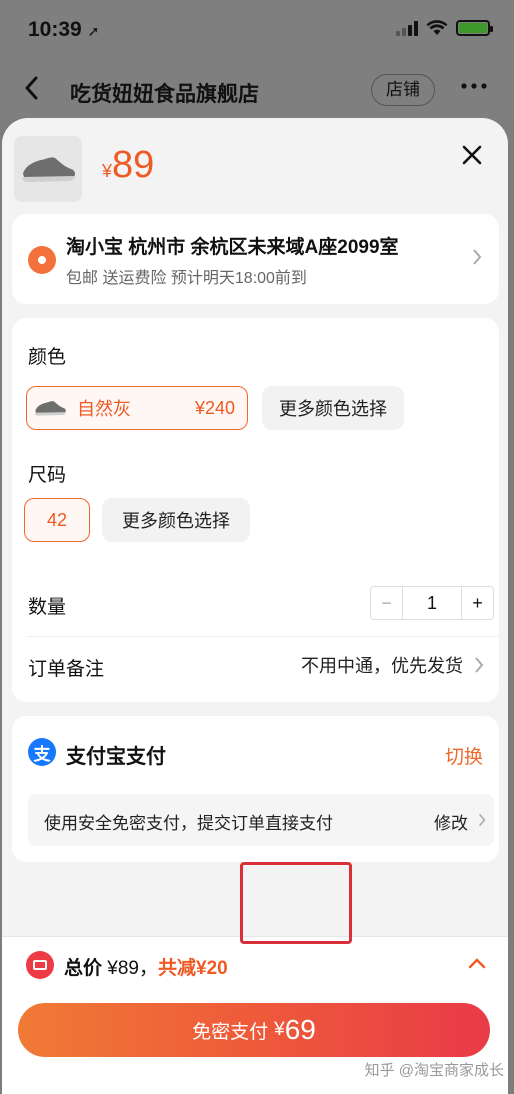  What do you see at coordinates (186, 278) in the screenshot?
I see `shipping-info: 包邮 送运费险 预计明天18:00前到` at bounding box center [186, 278].